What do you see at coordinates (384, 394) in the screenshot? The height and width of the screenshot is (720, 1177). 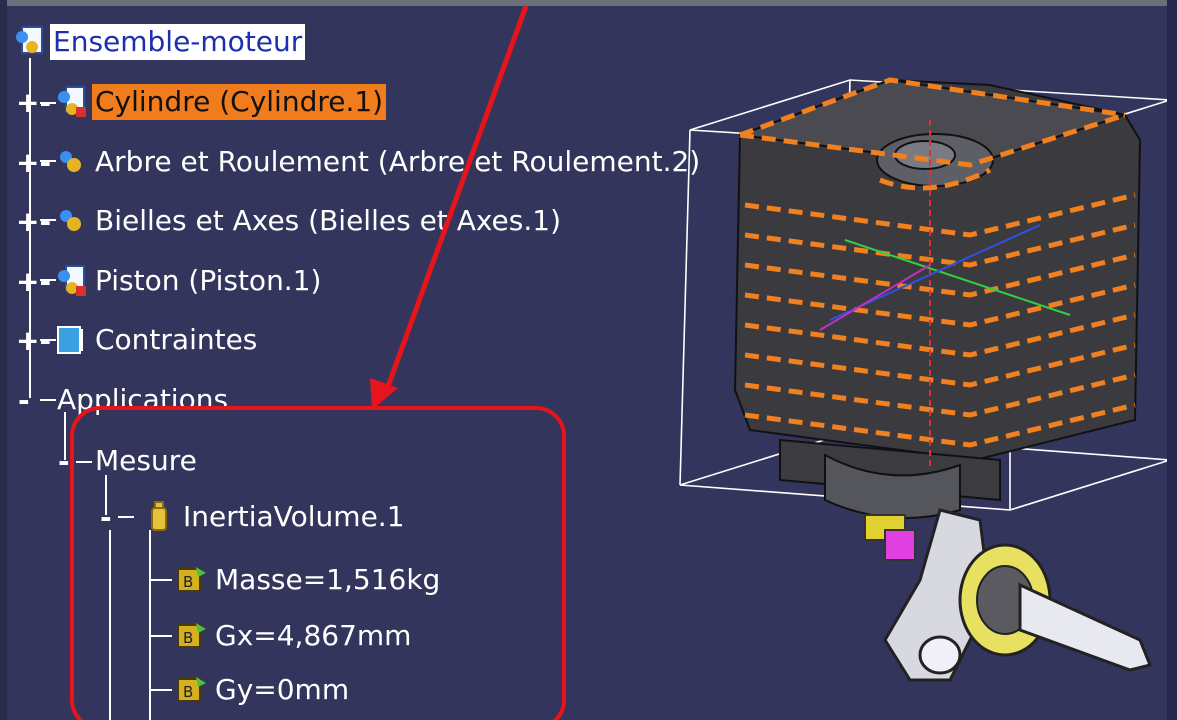 I see `annotation-arrowhead-icon` at bounding box center [384, 394].